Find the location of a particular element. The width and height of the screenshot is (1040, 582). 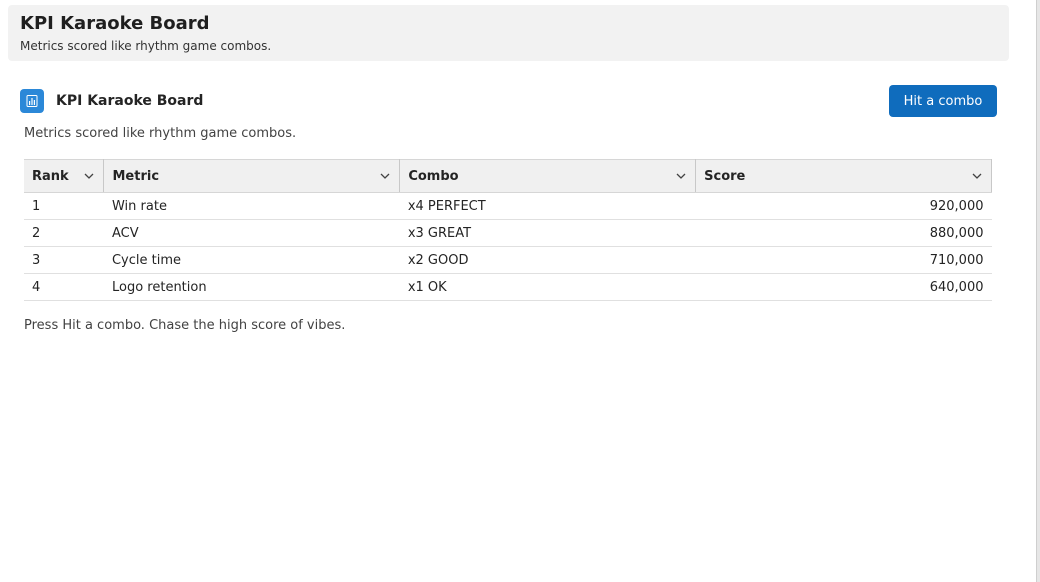

window-scrollbar is located at coordinates (1038, 291).